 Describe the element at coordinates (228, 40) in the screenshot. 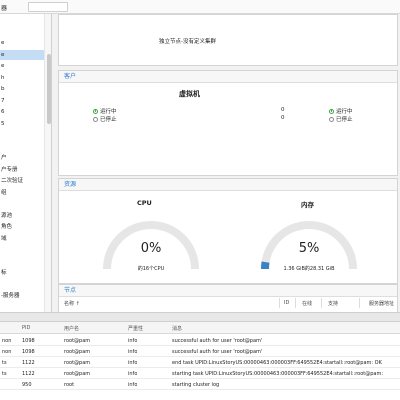

I see `cluster-panel: 独立节点-没有定义集群` at that location.